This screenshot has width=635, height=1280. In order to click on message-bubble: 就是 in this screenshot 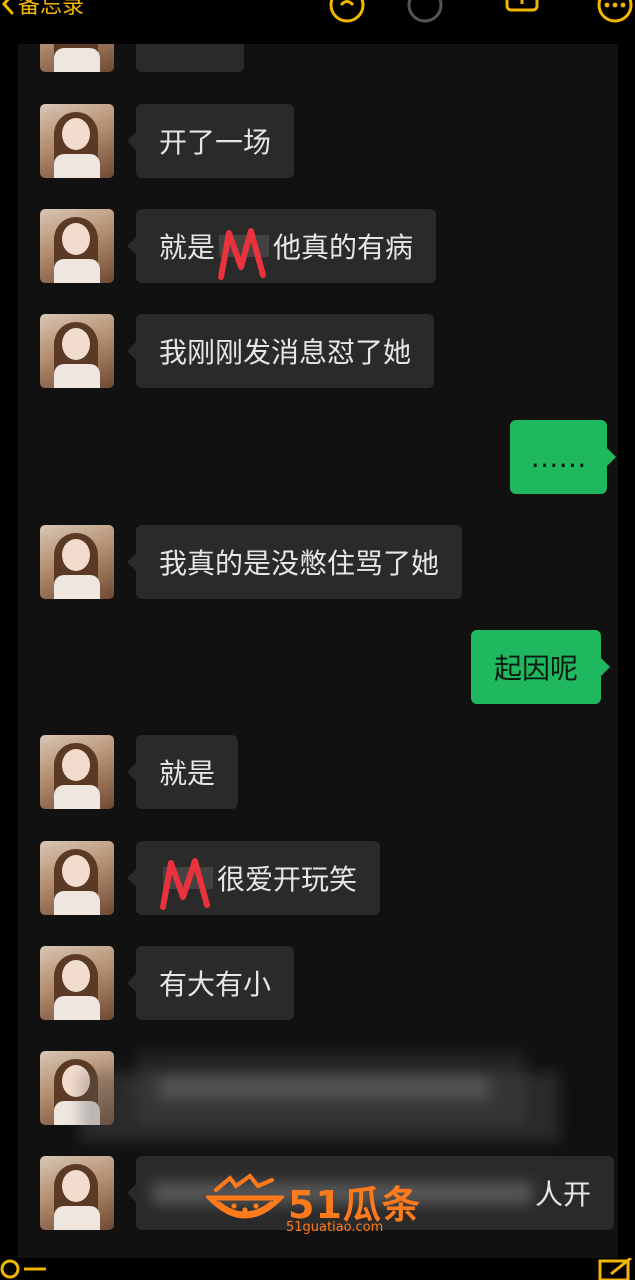, I will do `click(182, 772)`.